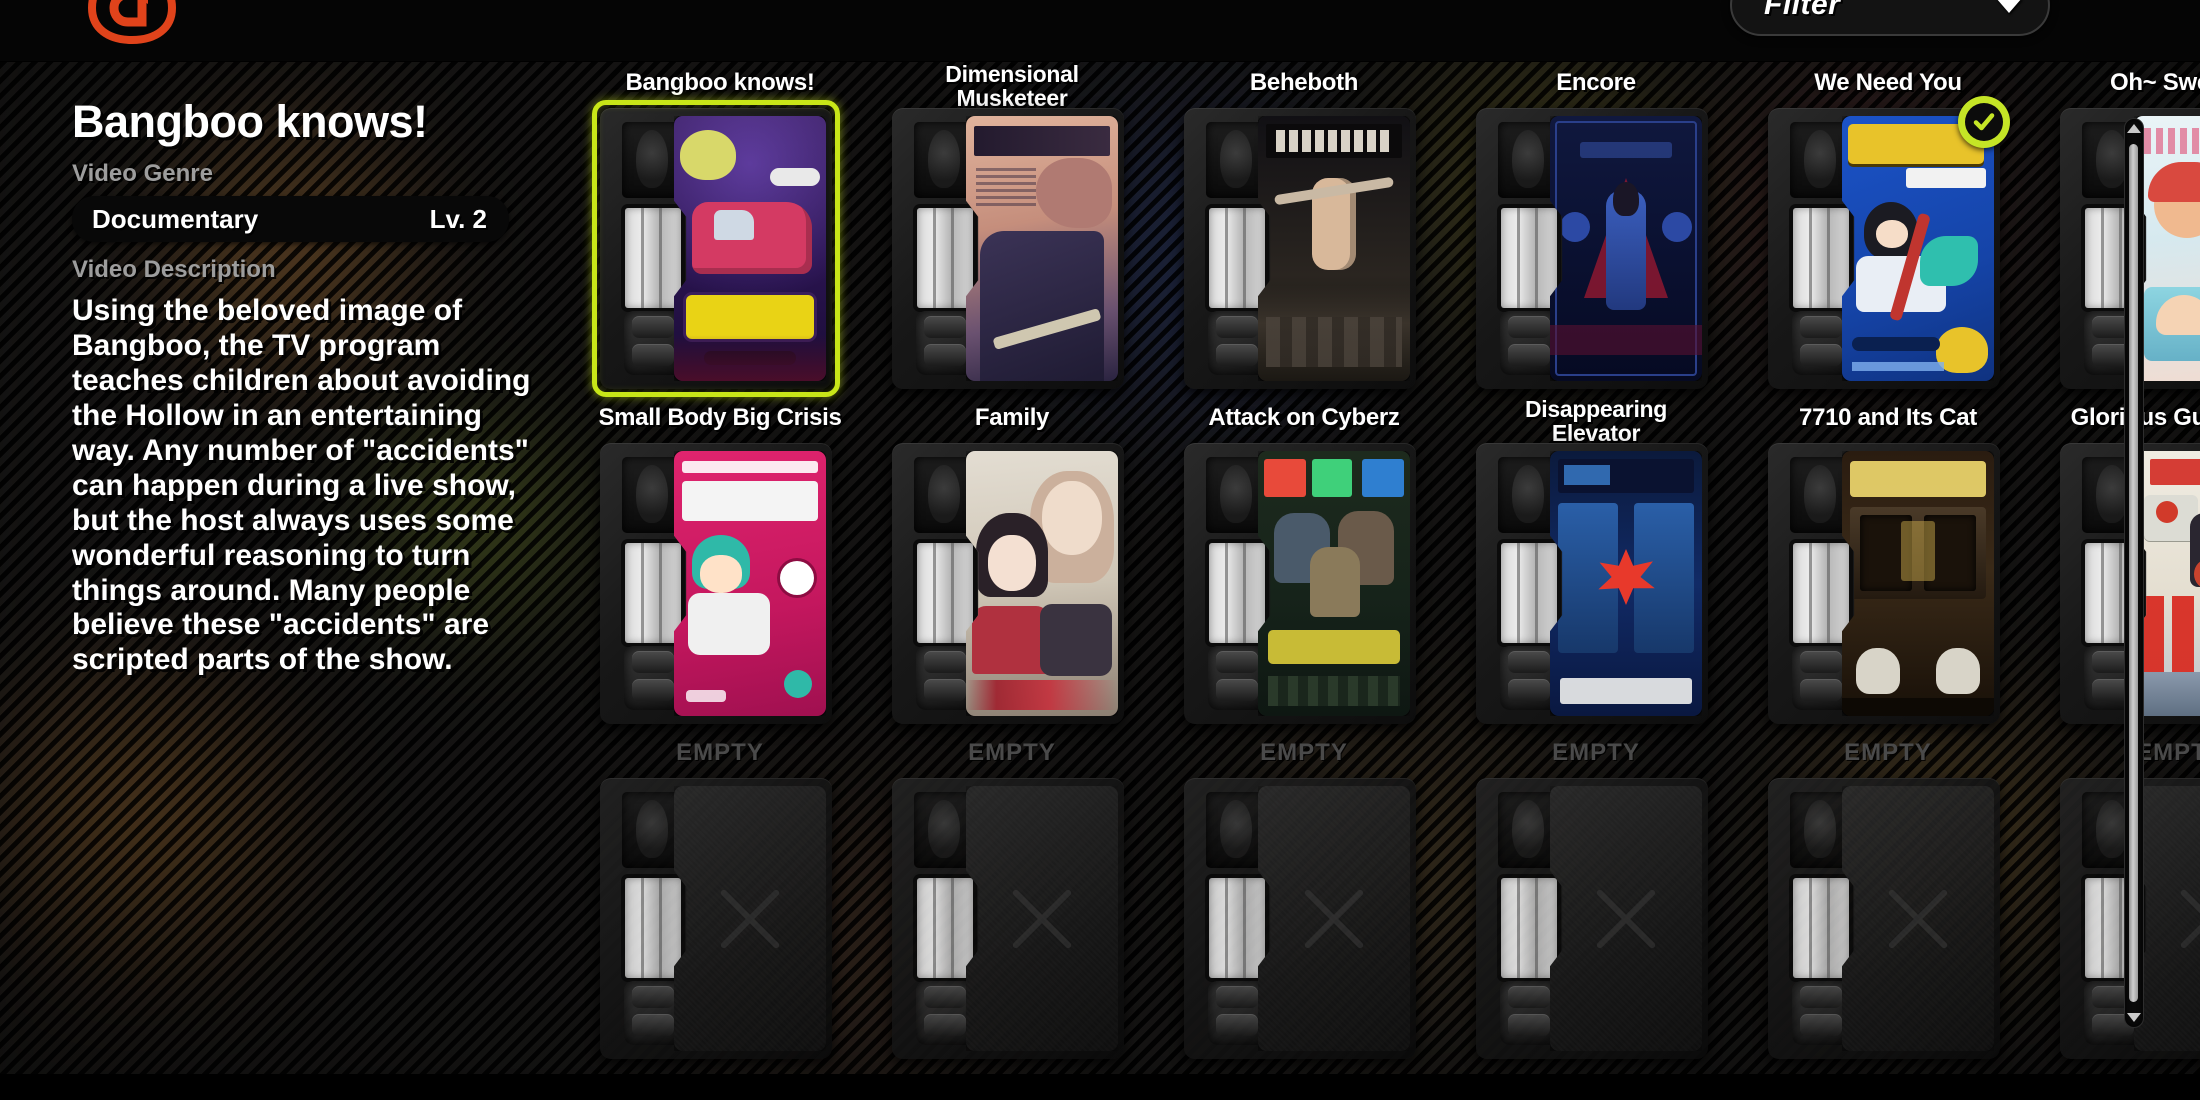 The width and height of the screenshot is (2200, 1100). Describe the element at coordinates (1304, 417) in the screenshot. I see `video-card-title: Attack on Cyberz` at that location.